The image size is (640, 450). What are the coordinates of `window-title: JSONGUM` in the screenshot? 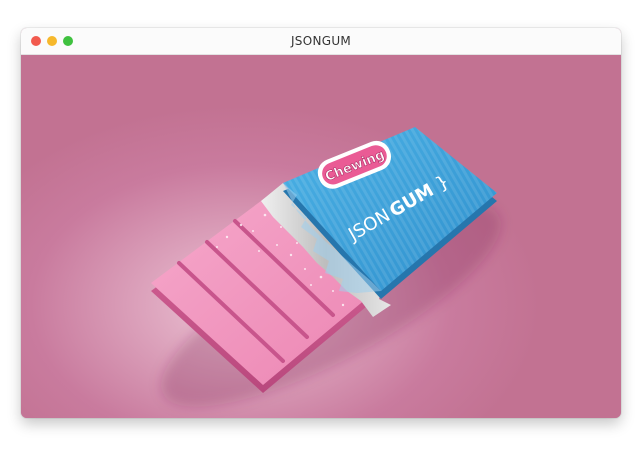 It's located at (321, 41).